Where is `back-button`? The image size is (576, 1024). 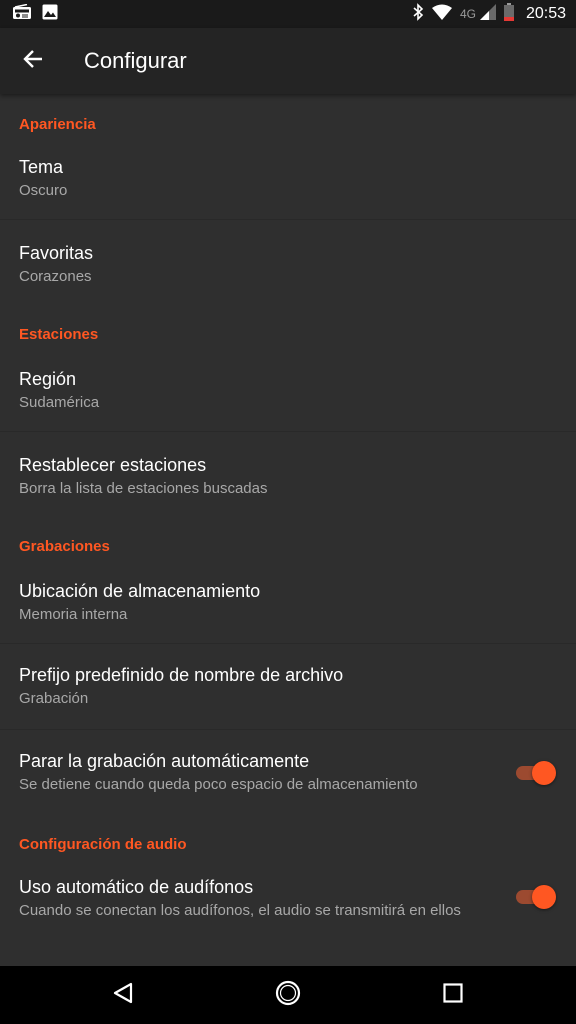 back-button is located at coordinates (33, 61).